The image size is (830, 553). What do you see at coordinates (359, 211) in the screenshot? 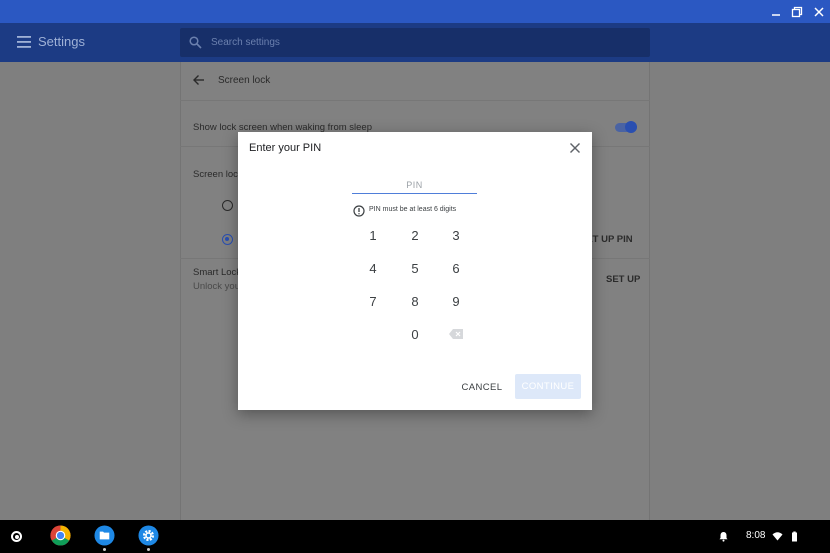
I see `info-alert-icon` at bounding box center [359, 211].